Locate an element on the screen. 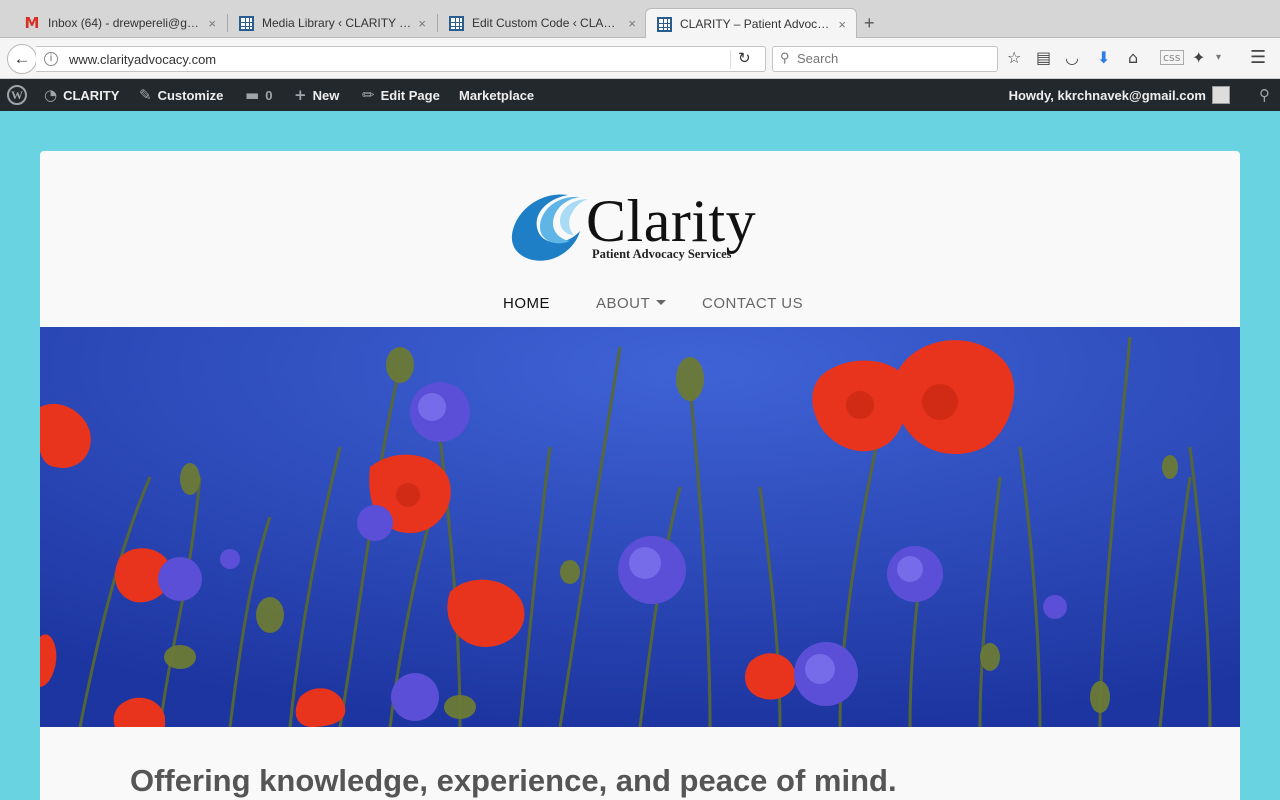 This screenshot has height=800, width=1280. search-bar: ⚲ is located at coordinates (885, 59).